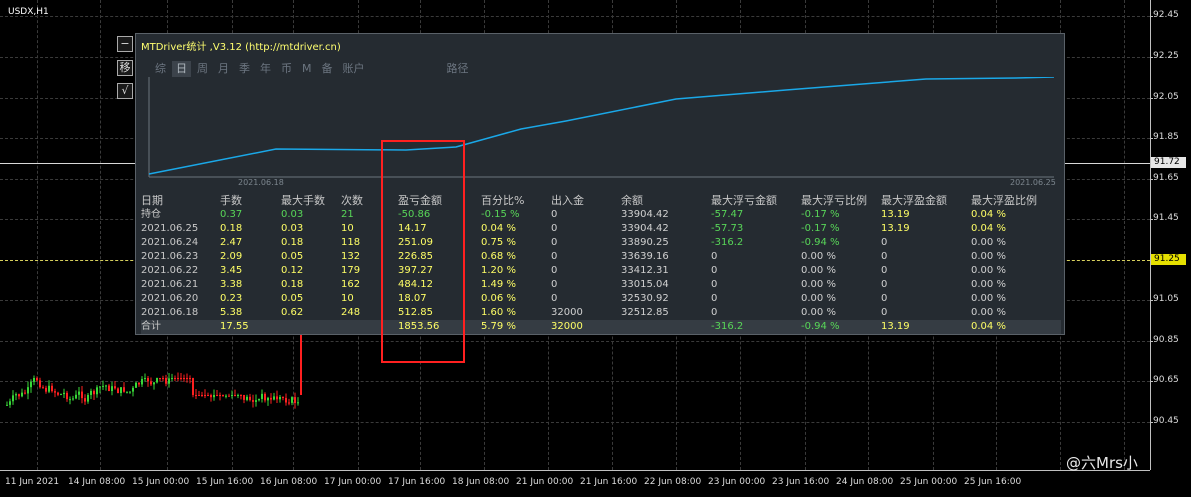  What do you see at coordinates (286, 69) in the screenshot?
I see `panel-tab-6: 币` at bounding box center [286, 69].